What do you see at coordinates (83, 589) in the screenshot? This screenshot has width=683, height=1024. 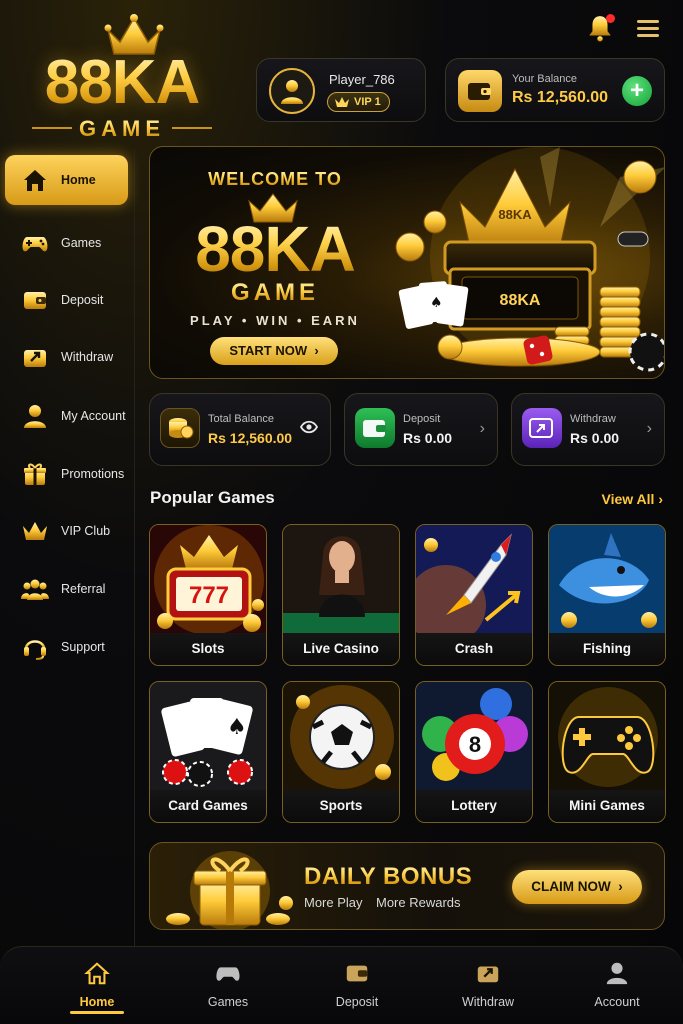 I see `sidebar-item-label: Referral` at bounding box center [83, 589].